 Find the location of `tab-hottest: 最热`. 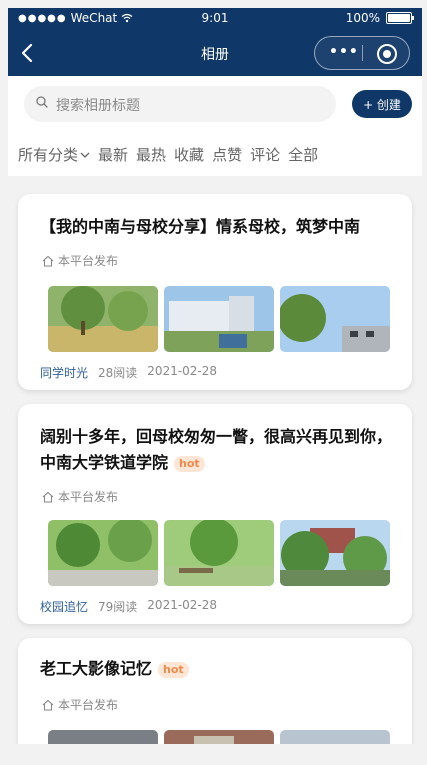

tab-hottest: 最热 is located at coordinates (151, 154).